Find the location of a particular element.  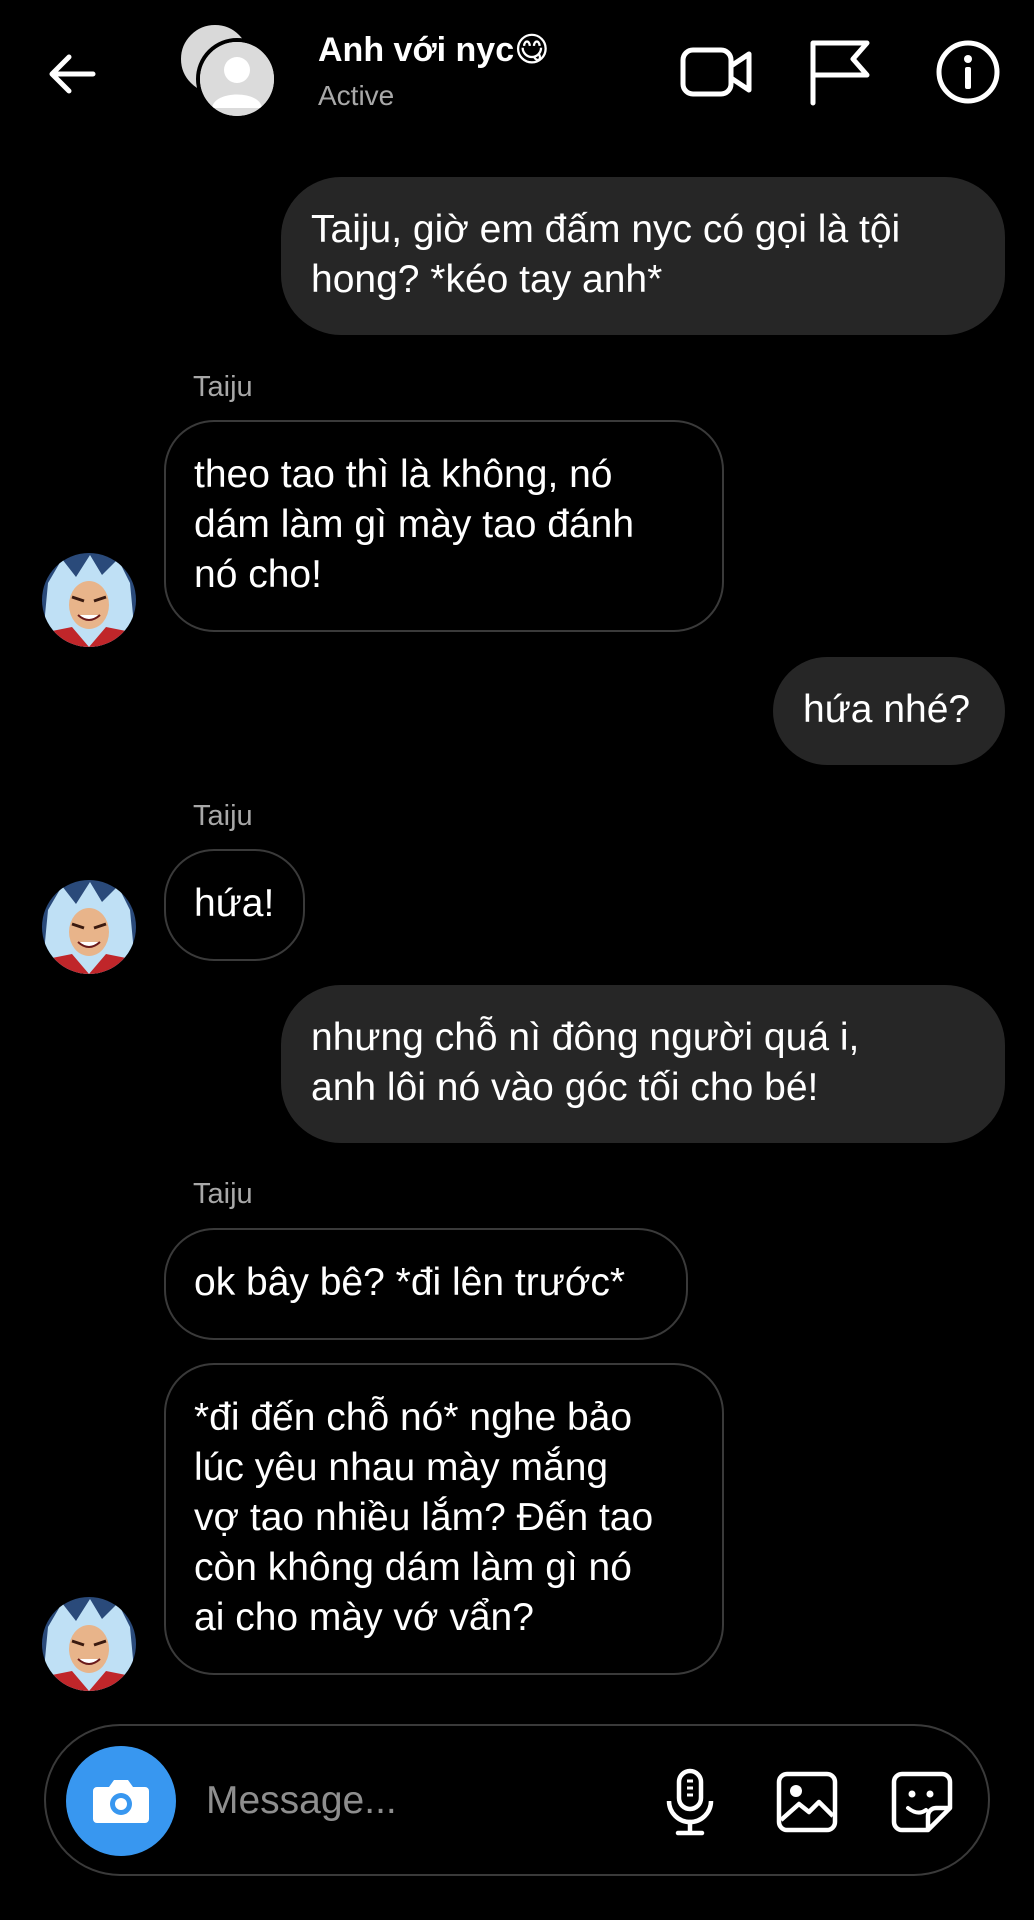

back-arrow-icon is located at coordinates (72, 74).